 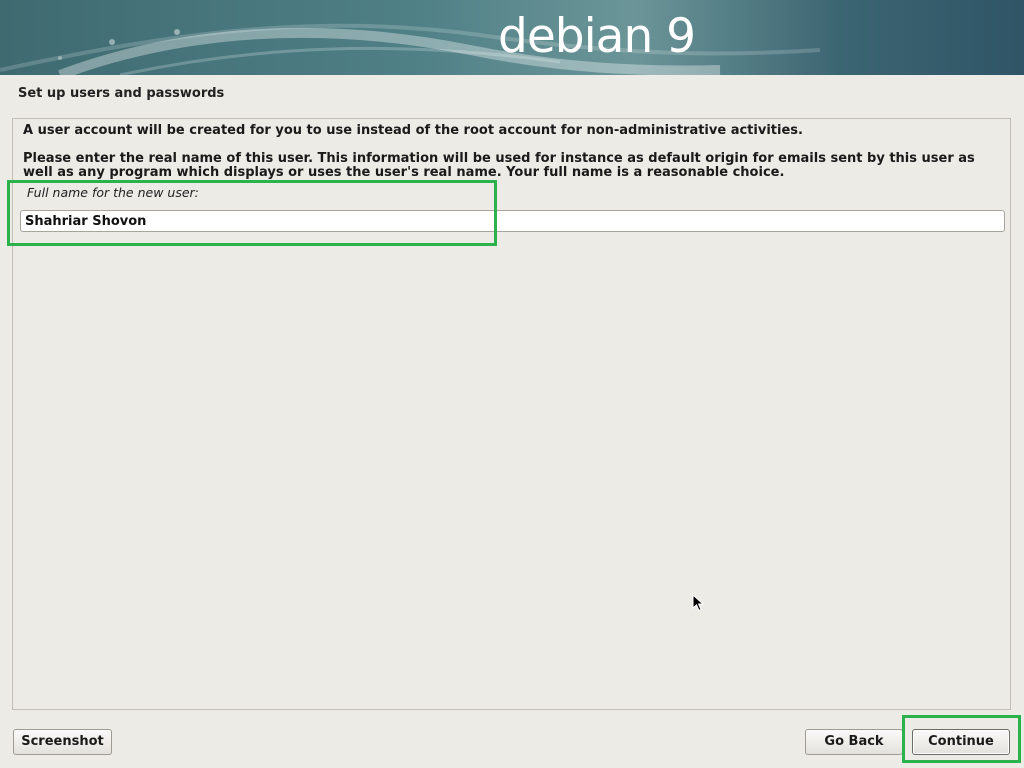 I want to click on full-name-input, so click(x=512, y=221).